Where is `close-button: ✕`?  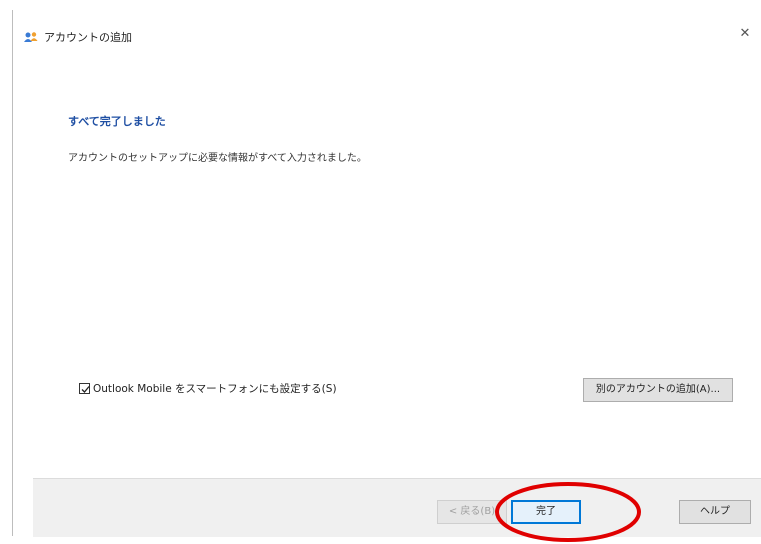
close-button: ✕ is located at coordinates (745, 34).